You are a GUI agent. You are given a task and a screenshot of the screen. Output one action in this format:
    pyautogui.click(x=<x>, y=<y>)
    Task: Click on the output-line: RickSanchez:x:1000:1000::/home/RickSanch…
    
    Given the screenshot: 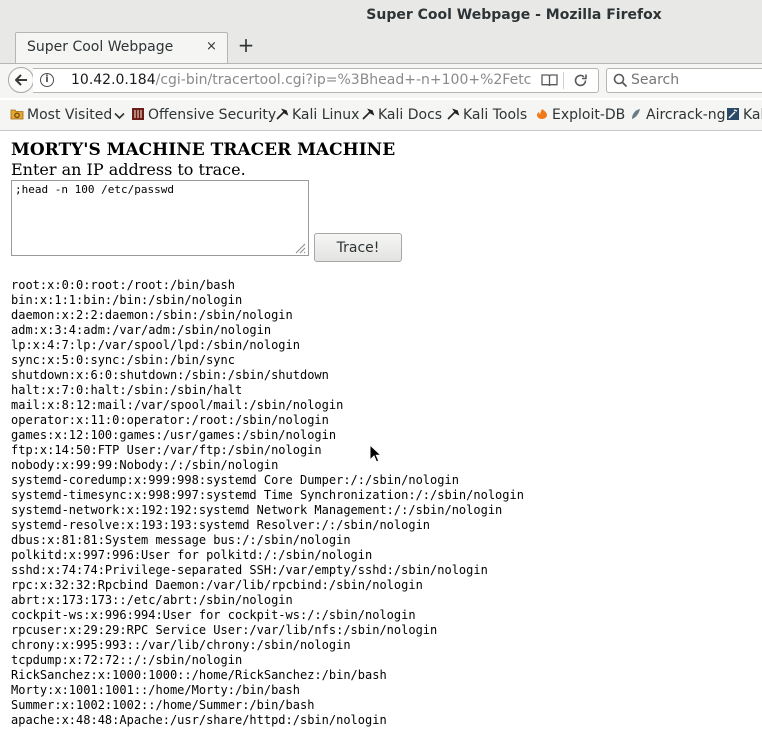 What is the action you would take?
    pyautogui.click(x=199, y=675)
    